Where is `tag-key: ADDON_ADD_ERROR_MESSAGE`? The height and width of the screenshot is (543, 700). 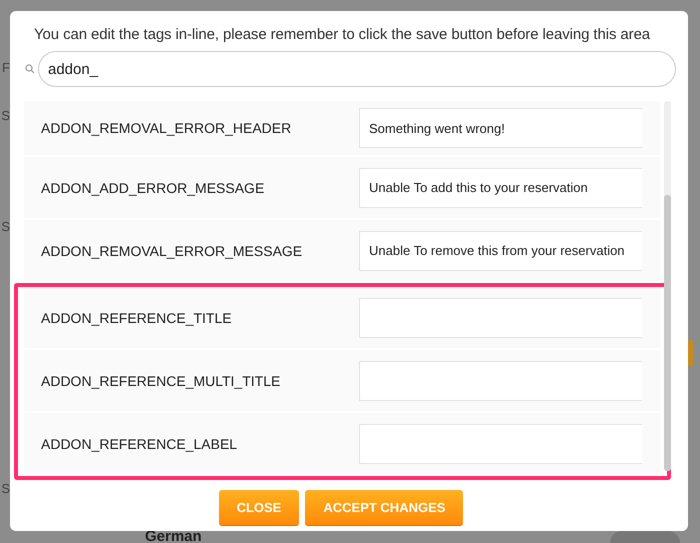
tag-key: ADDON_ADD_ERROR_MESSAGE is located at coordinates (152, 188).